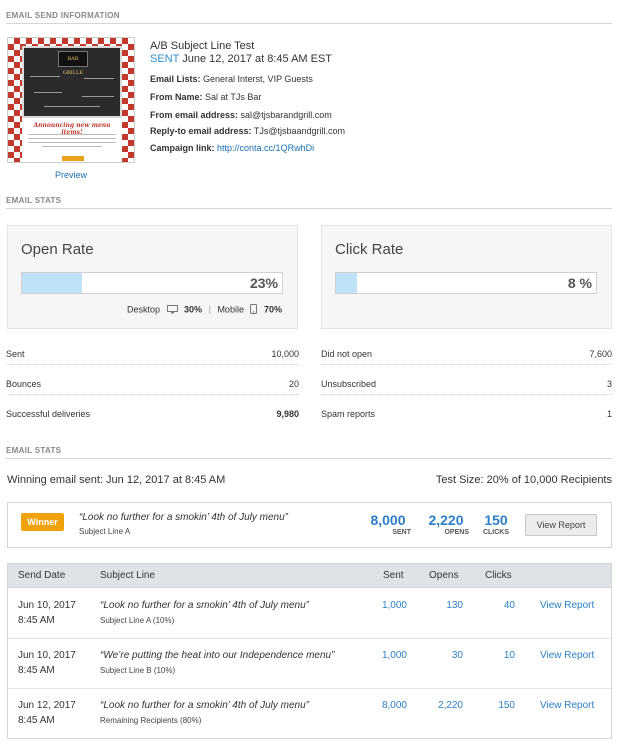 The width and height of the screenshot is (618, 744). Describe the element at coordinates (254, 310) in the screenshot. I see `mobile-icon` at that location.